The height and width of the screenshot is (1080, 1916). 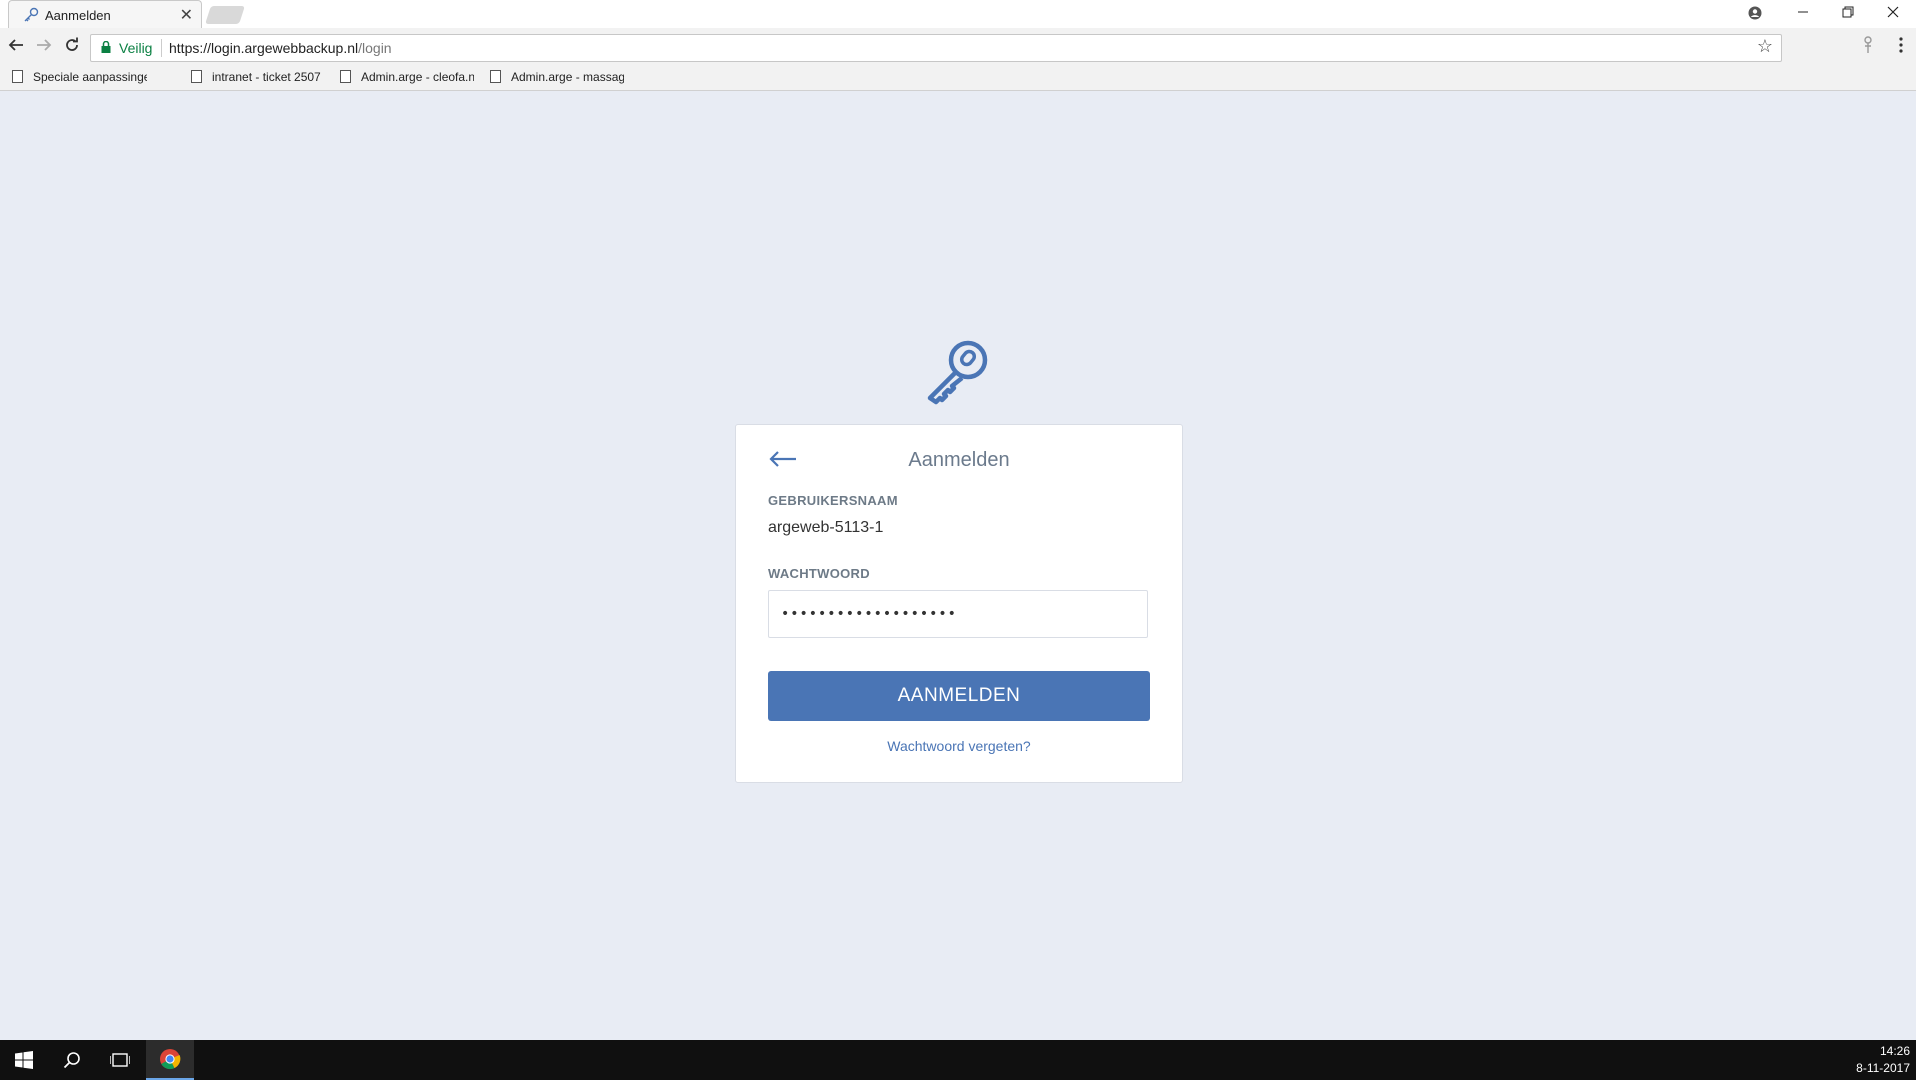 What do you see at coordinates (826, 527) in the screenshot?
I see `username-value: argeweb-5113-1` at bounding box center [826, 527].